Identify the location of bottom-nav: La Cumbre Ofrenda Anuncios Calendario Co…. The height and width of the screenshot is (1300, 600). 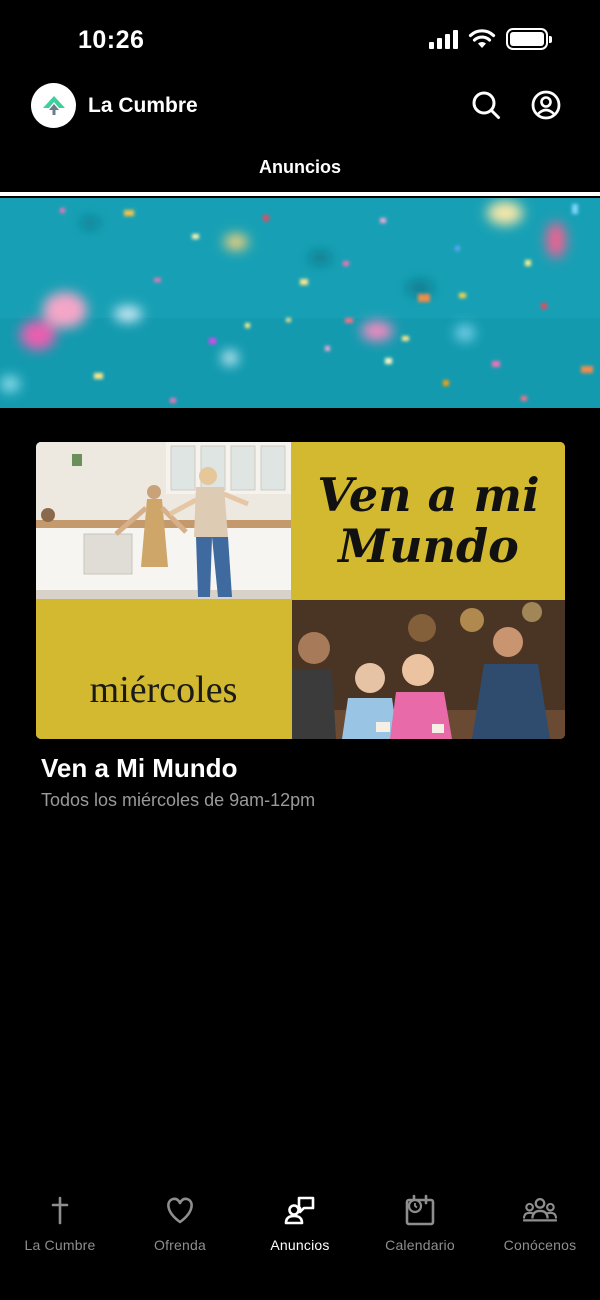
(300, 1239).